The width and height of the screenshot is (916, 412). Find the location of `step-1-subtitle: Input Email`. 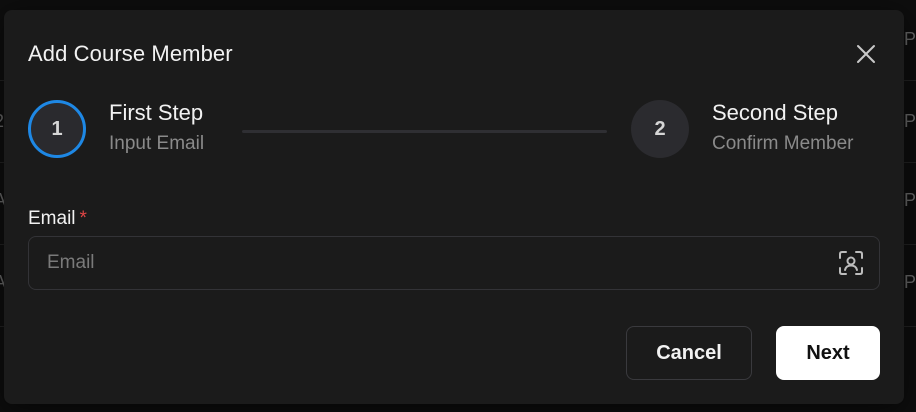

step-1-subtitle: Input Email is located at coordinates (157, 143).